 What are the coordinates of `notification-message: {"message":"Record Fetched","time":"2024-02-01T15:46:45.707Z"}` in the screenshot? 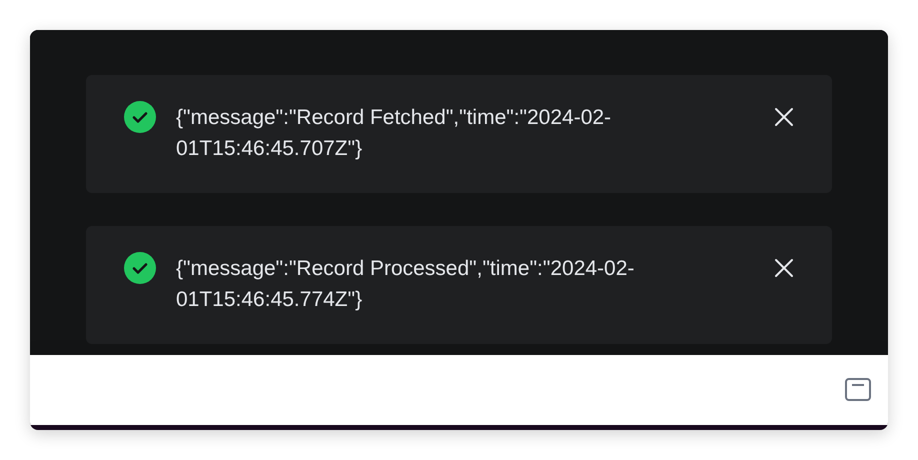 It's located at (394, 133).